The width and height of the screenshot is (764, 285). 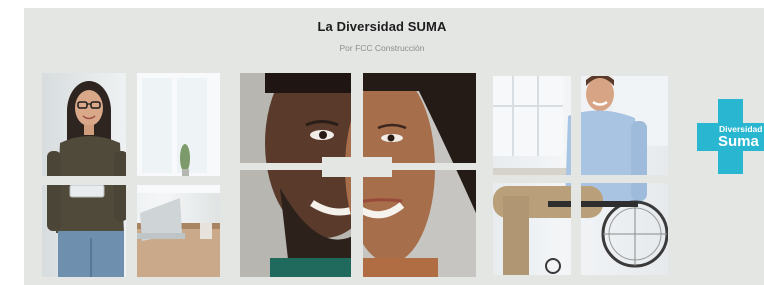 I want to click on logo-line-2: Suma, so click(x=738, y=141).